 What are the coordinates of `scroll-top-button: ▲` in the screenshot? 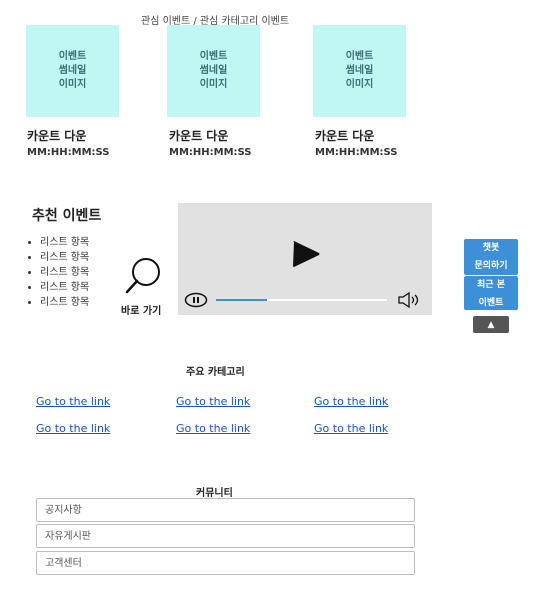 It's located at (491, 324).